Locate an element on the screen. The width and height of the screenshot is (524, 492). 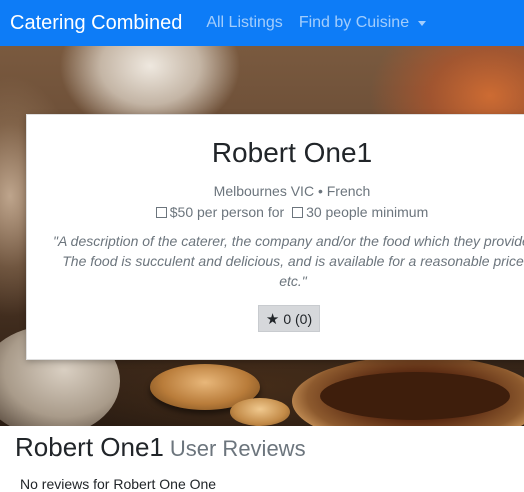
caterer-location-cuisine: Melbournes VIC • French is located at coordinates (292, 191).